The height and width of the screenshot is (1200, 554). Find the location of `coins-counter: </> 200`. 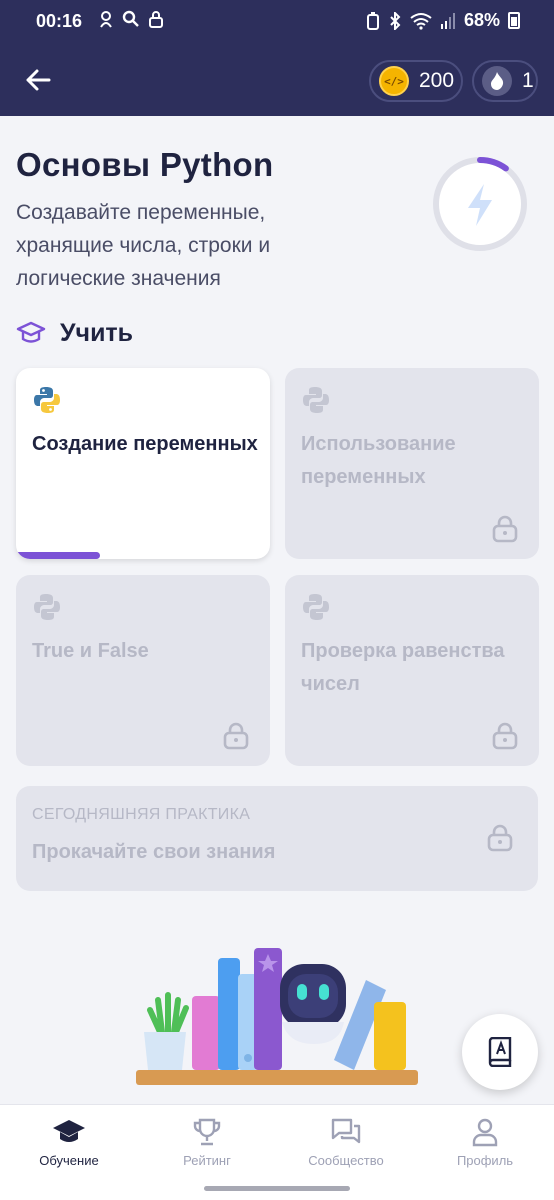

coins-counter: </> 200 is located at coordinates (416, 81).